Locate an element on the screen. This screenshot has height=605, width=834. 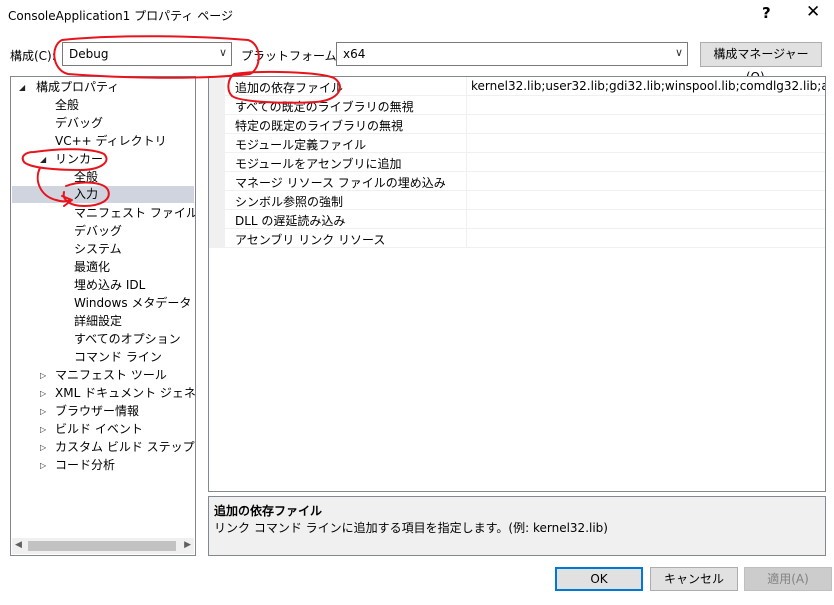
property-name: シンボル参照の強制 is located at coordinates (289, 202).